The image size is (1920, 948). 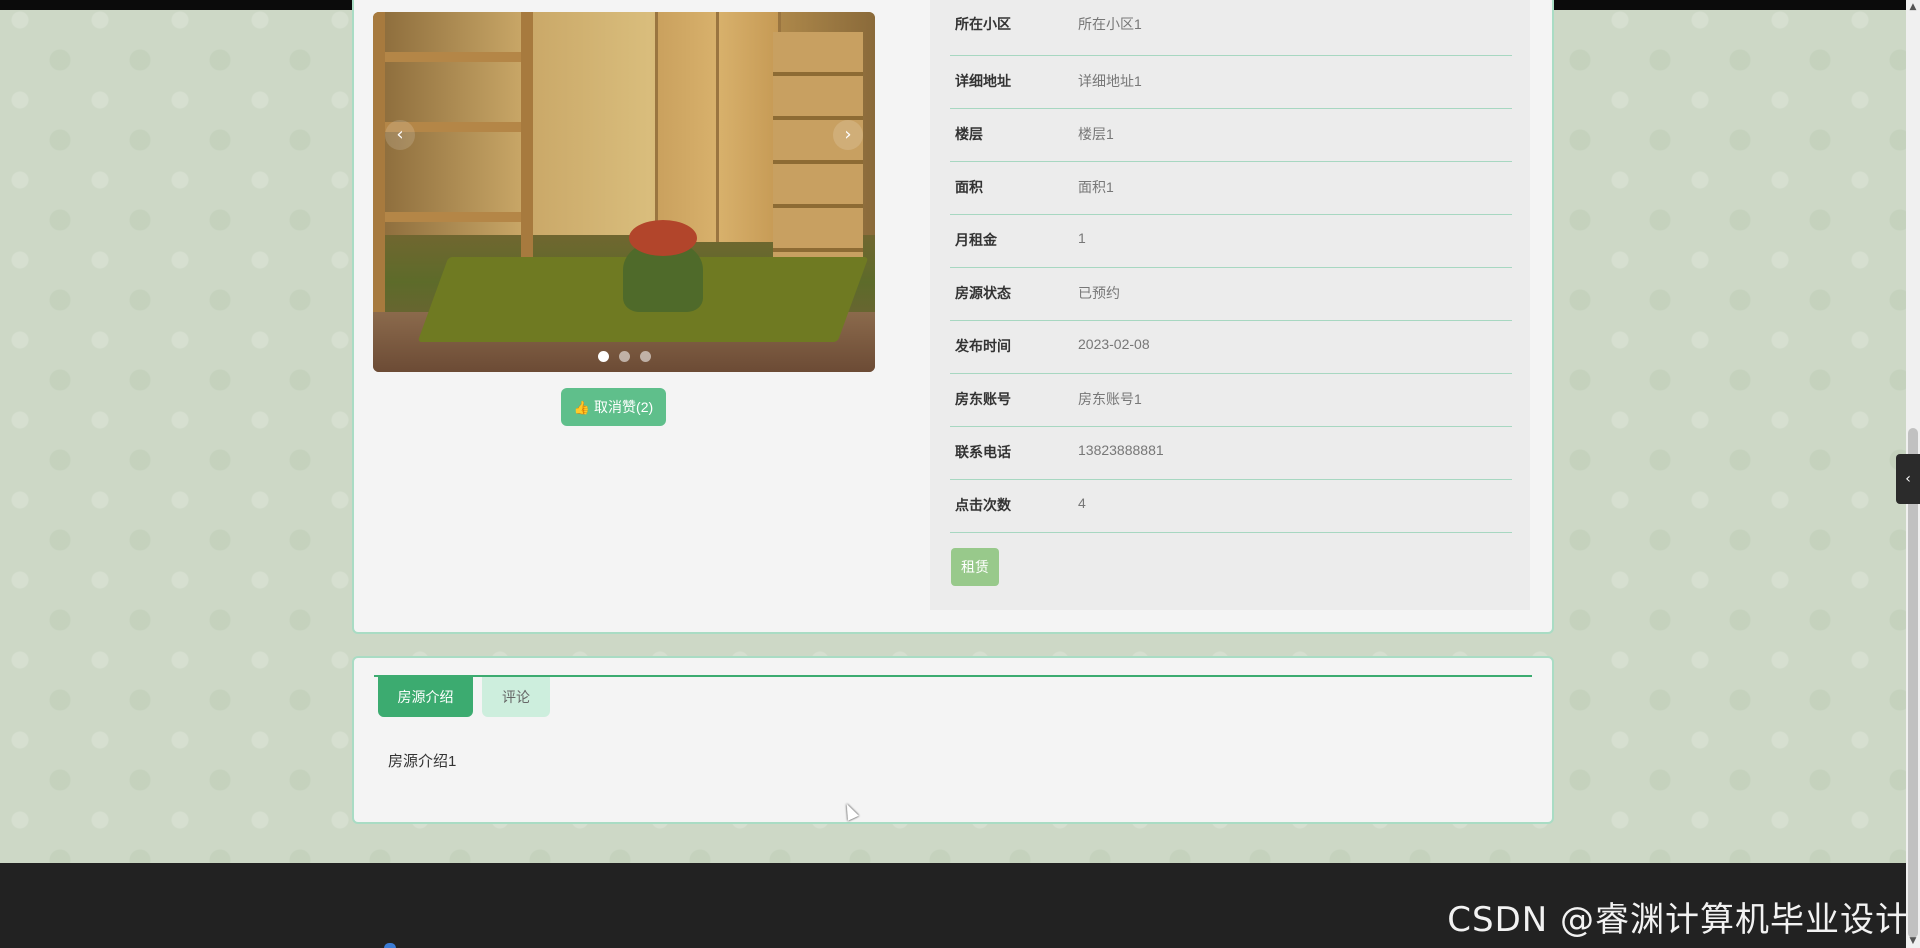 What do you see at coordinates (663, 266) in the screenshot?
I see `carousel-image-stool` at bounding box center [663, 266].